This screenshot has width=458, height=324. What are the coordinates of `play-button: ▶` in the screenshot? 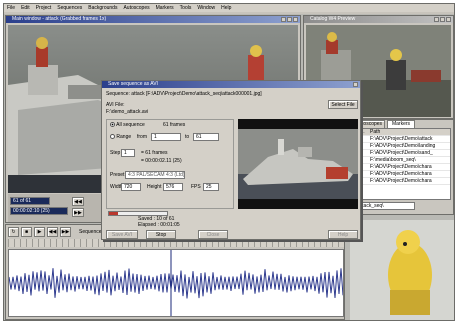 It's located at (39, 232).